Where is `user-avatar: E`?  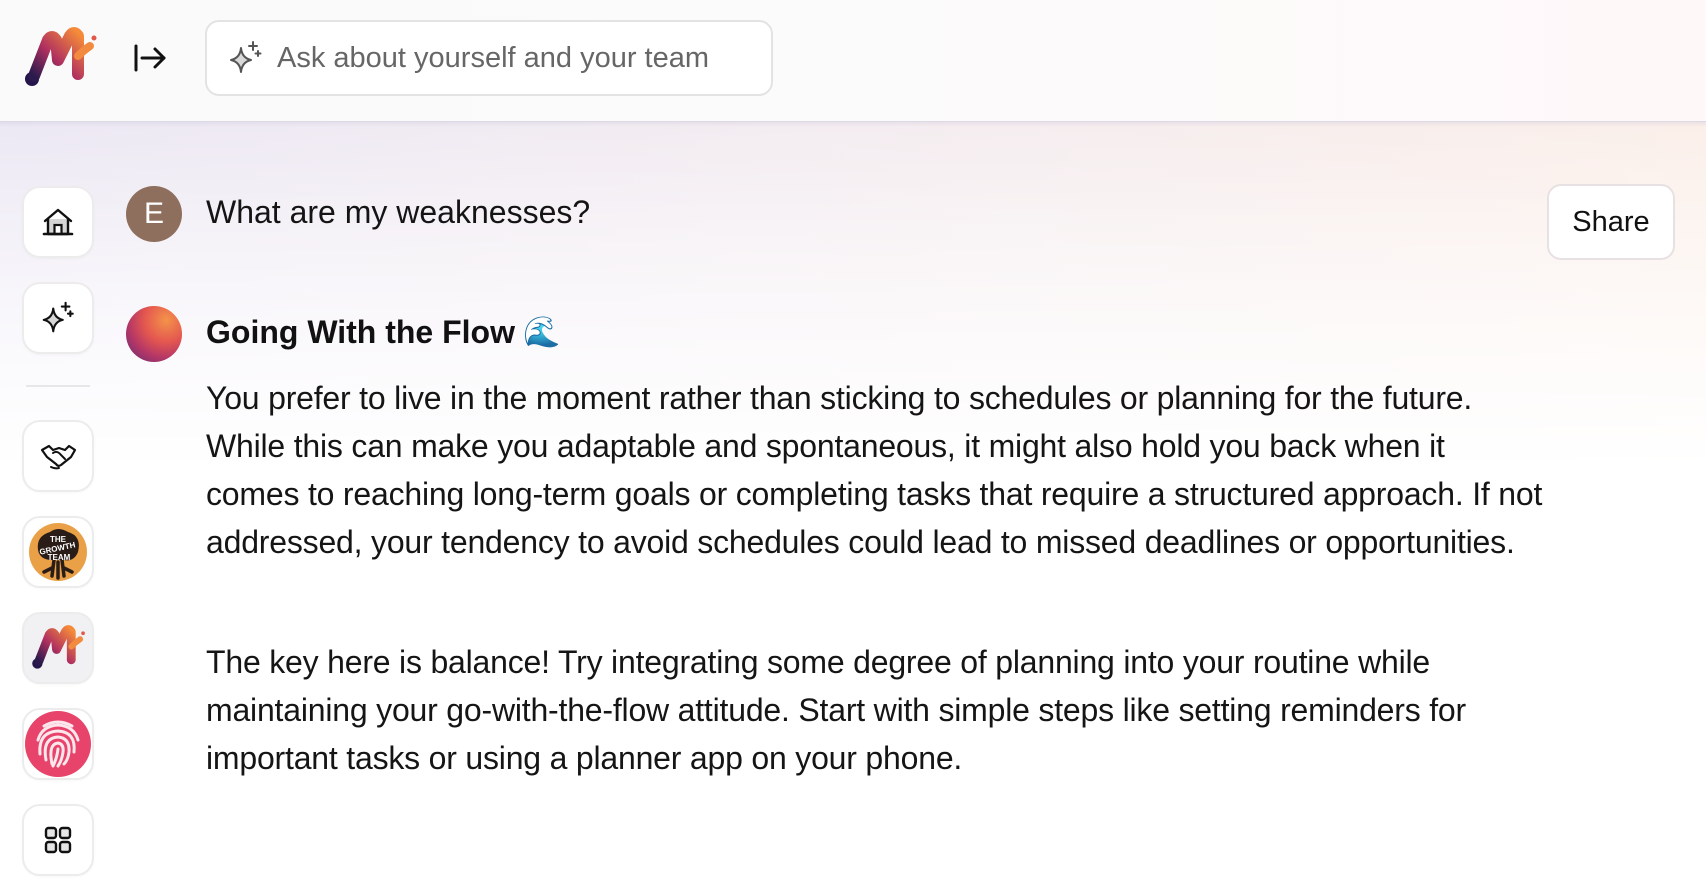 user-avatar: E is located at coordinates (154, 214).